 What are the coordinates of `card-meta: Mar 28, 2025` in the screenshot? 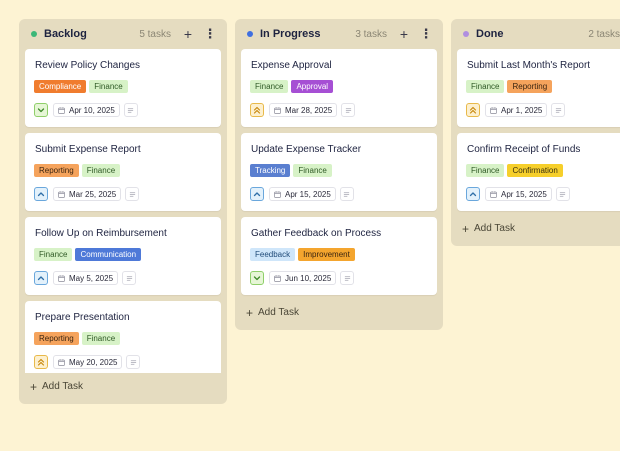 It's located at (303, 110).